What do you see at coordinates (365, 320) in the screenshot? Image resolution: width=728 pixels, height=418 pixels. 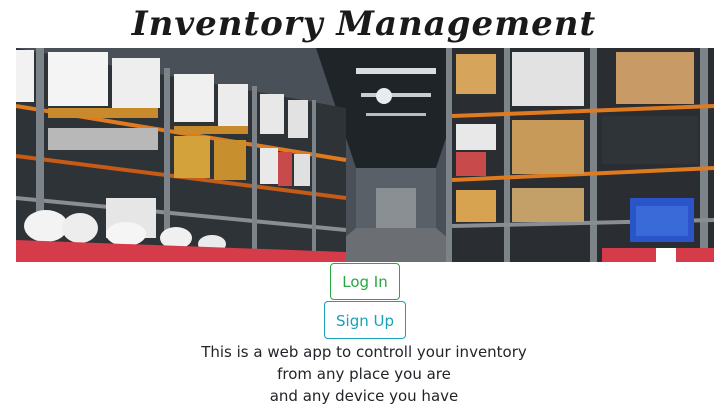 I see `signup-button: Sign Up` at bounding box center [365, 320].